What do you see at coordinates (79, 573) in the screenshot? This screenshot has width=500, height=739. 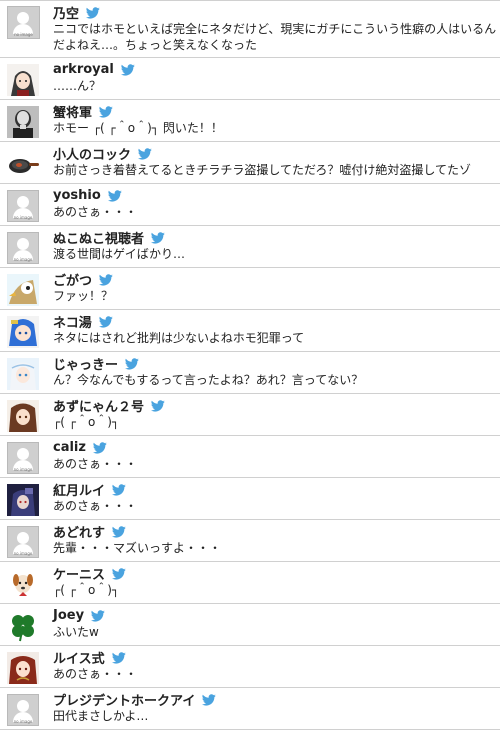 I see `user-name: ケーニス` at bounding box center [79, 573].